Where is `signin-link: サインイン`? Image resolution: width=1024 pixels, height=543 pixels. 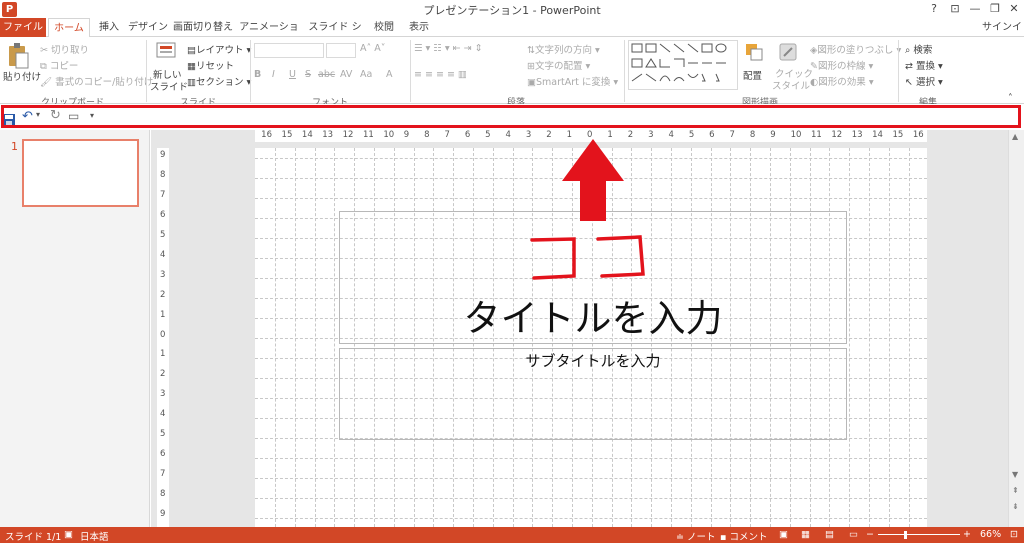 signin-link: サインイン is located at coordinates (1002, 35).